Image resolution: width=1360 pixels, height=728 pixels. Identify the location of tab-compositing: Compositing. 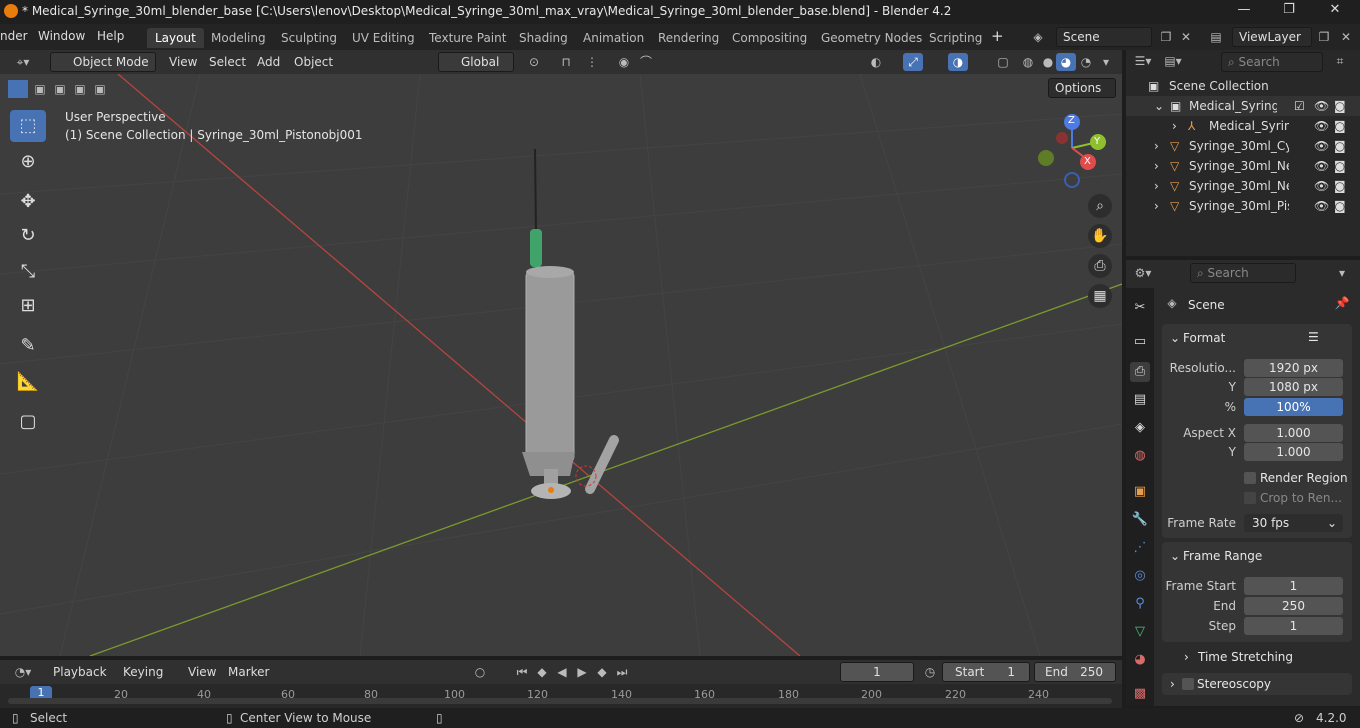
(769, 38).